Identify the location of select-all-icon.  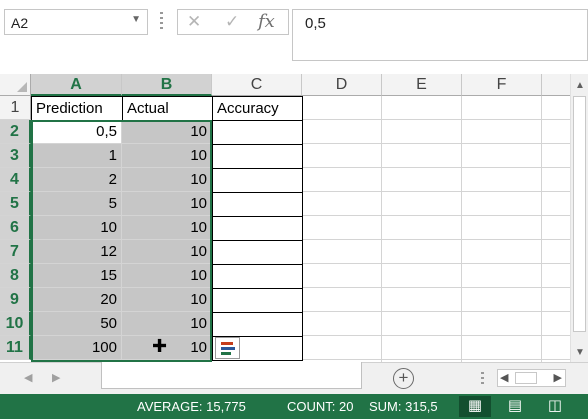
(22, 87).